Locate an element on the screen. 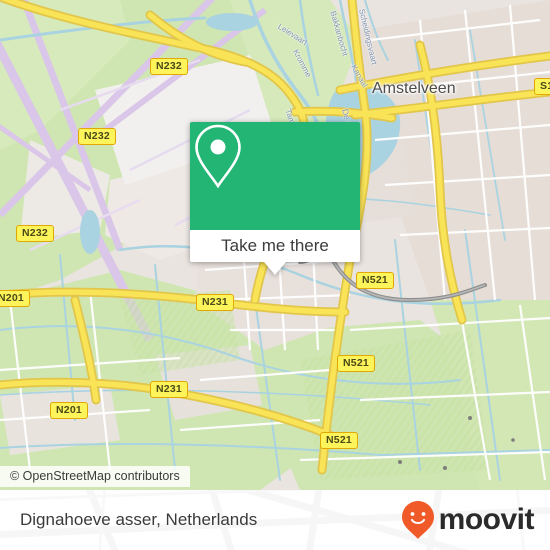 Image resolution: width=550 pixels, height=550 pixels. moovit-brand: moovit is located at coordinates (468, 520).